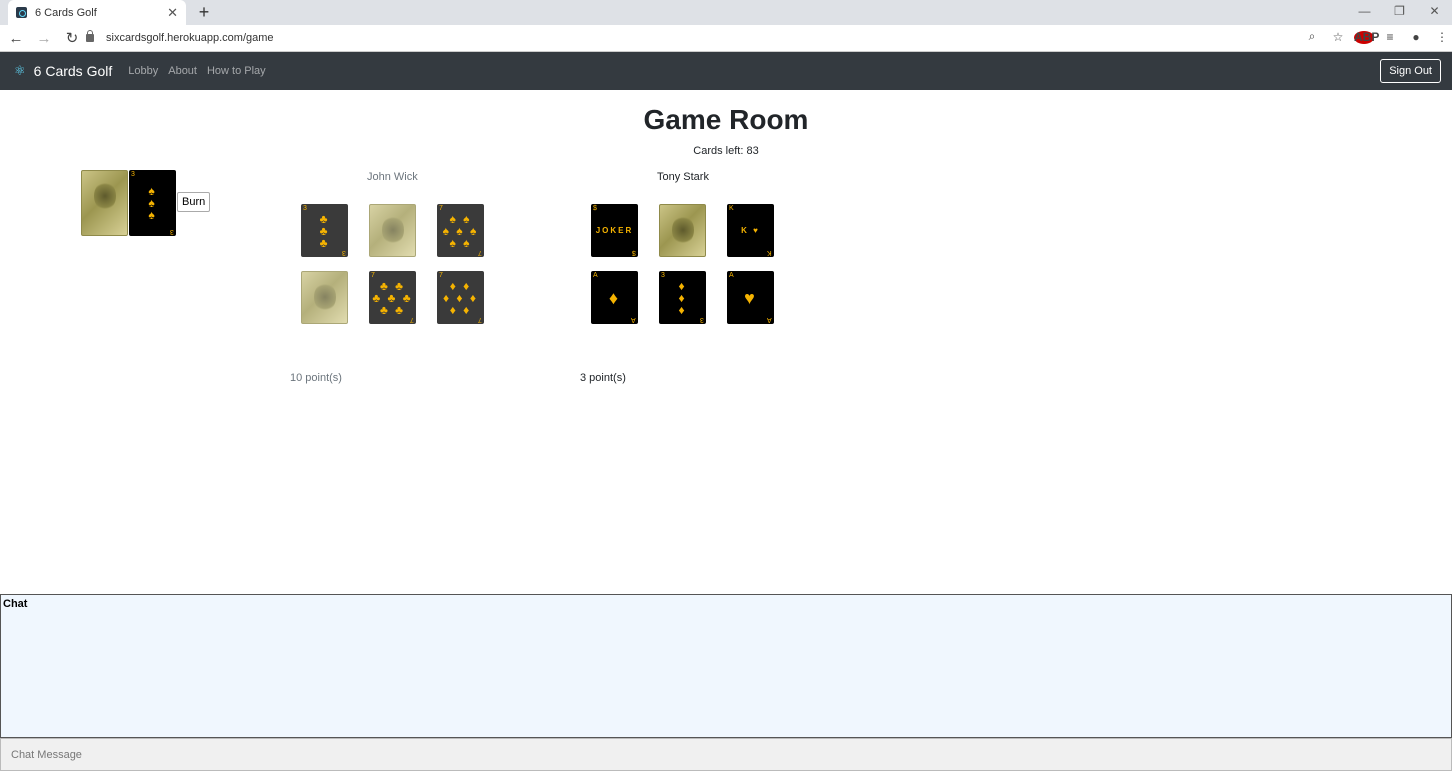 This screenshot has width=1452, height=772. What do you see at coordinates (682, 297) in the screenshot?
I see `player-card: 3 ♦ ♦ ♦ 3` at bounding box center [682, 297].